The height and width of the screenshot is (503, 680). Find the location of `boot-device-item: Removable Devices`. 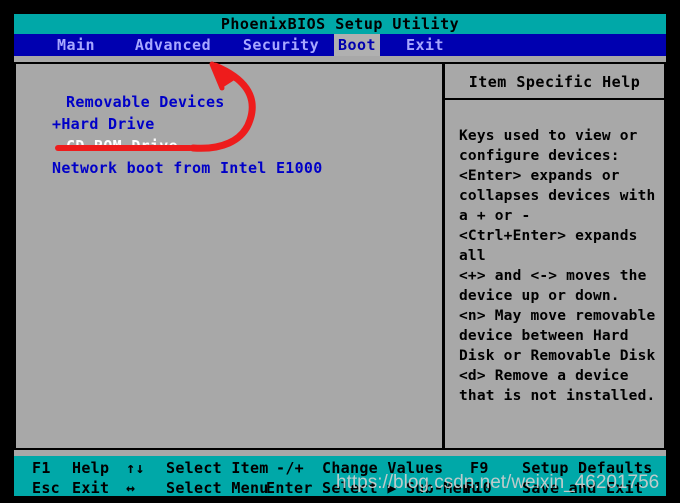

boot-device-item: Removable Devices is located at coordinates (145, 102).